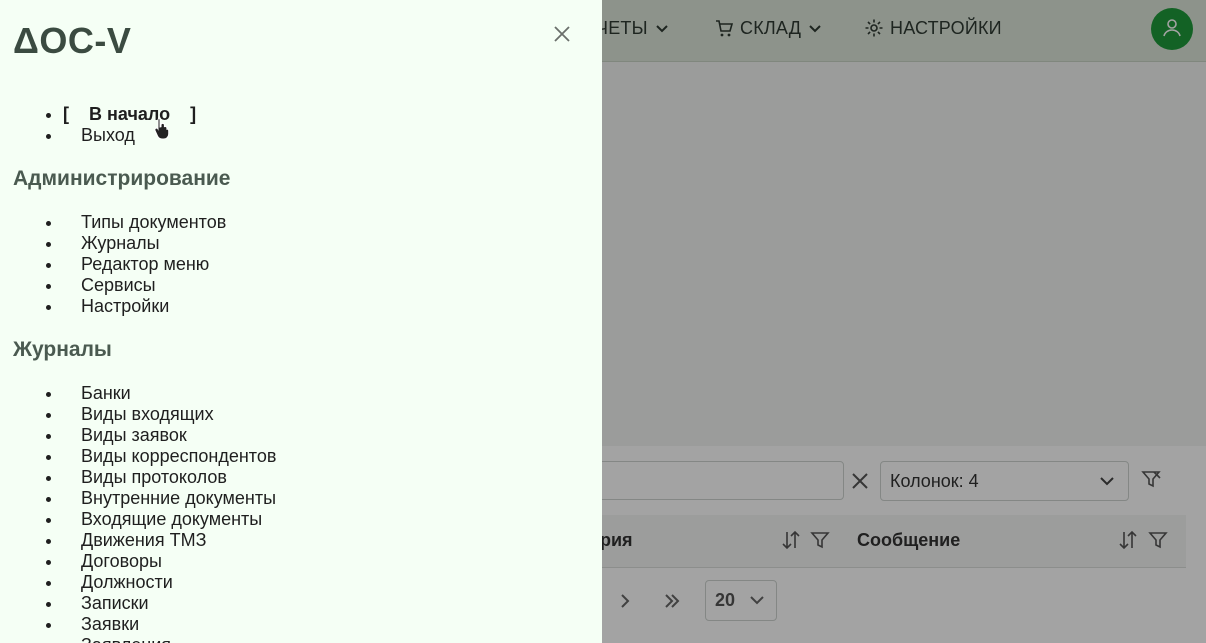  I want to click on admin-link: Журналы, so click(120, 243).